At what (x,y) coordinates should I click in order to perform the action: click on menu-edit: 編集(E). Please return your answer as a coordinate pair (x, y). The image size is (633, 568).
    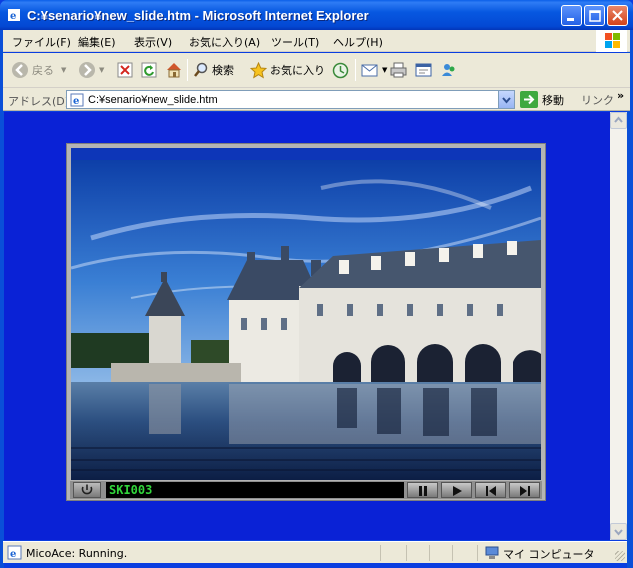
    Looking at the image, I should click on (97, 42).